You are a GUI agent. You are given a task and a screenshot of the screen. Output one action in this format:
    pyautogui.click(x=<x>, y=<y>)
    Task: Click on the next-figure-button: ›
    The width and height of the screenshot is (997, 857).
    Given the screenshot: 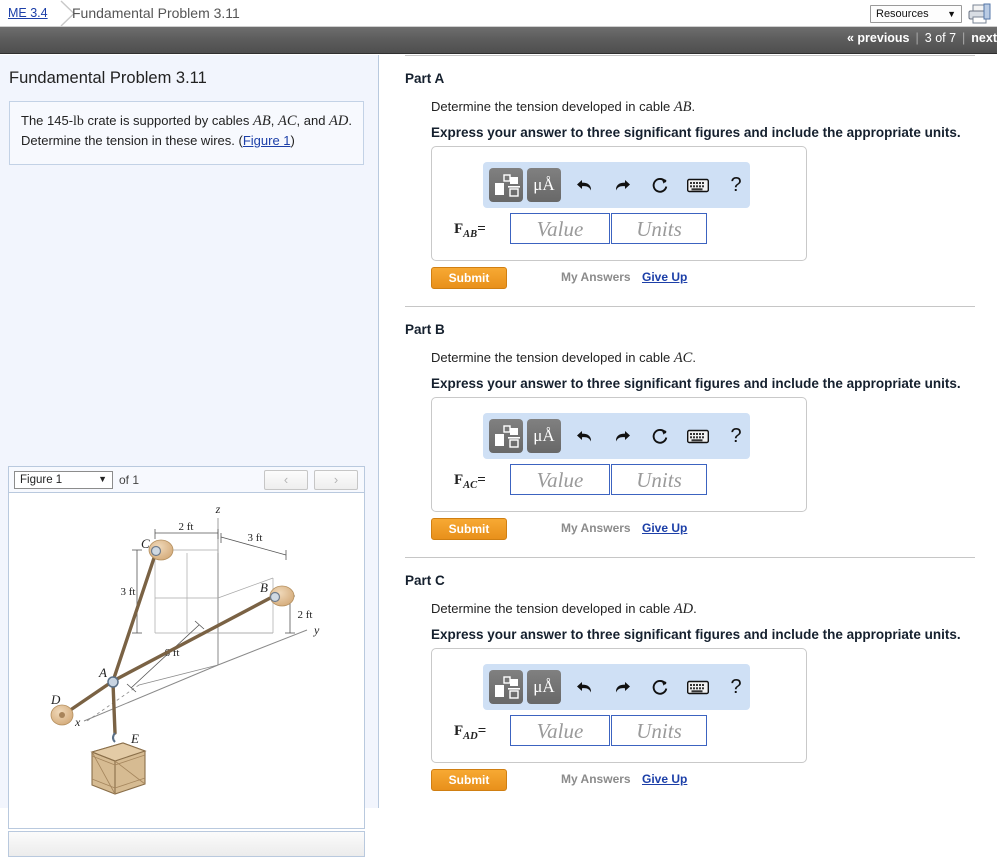 What is the action you would take?
    pyautogui.click(x=336, y=480)
    